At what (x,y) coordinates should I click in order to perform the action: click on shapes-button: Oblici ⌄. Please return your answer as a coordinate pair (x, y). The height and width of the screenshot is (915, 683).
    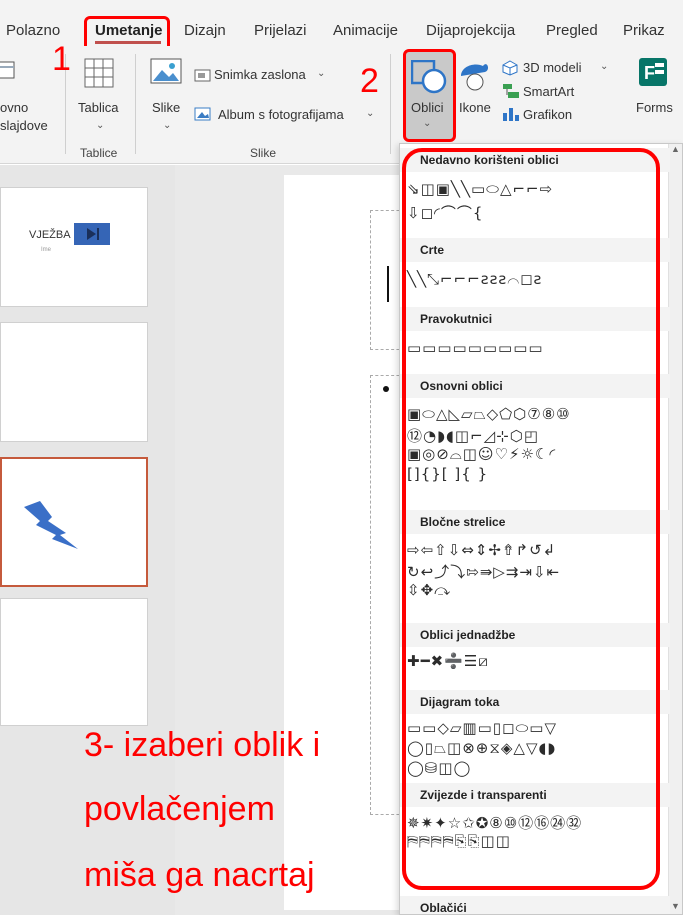
    Looking at the image, I should click on (429, 95).